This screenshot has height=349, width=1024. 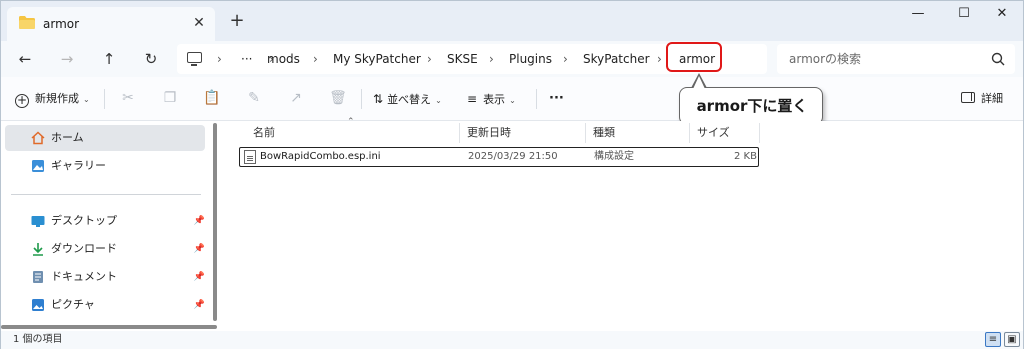 What do you see at coordinates (215, 222) in the screenshot?
I see `sidebar-scrollbar` at bounding box center [215, 222].